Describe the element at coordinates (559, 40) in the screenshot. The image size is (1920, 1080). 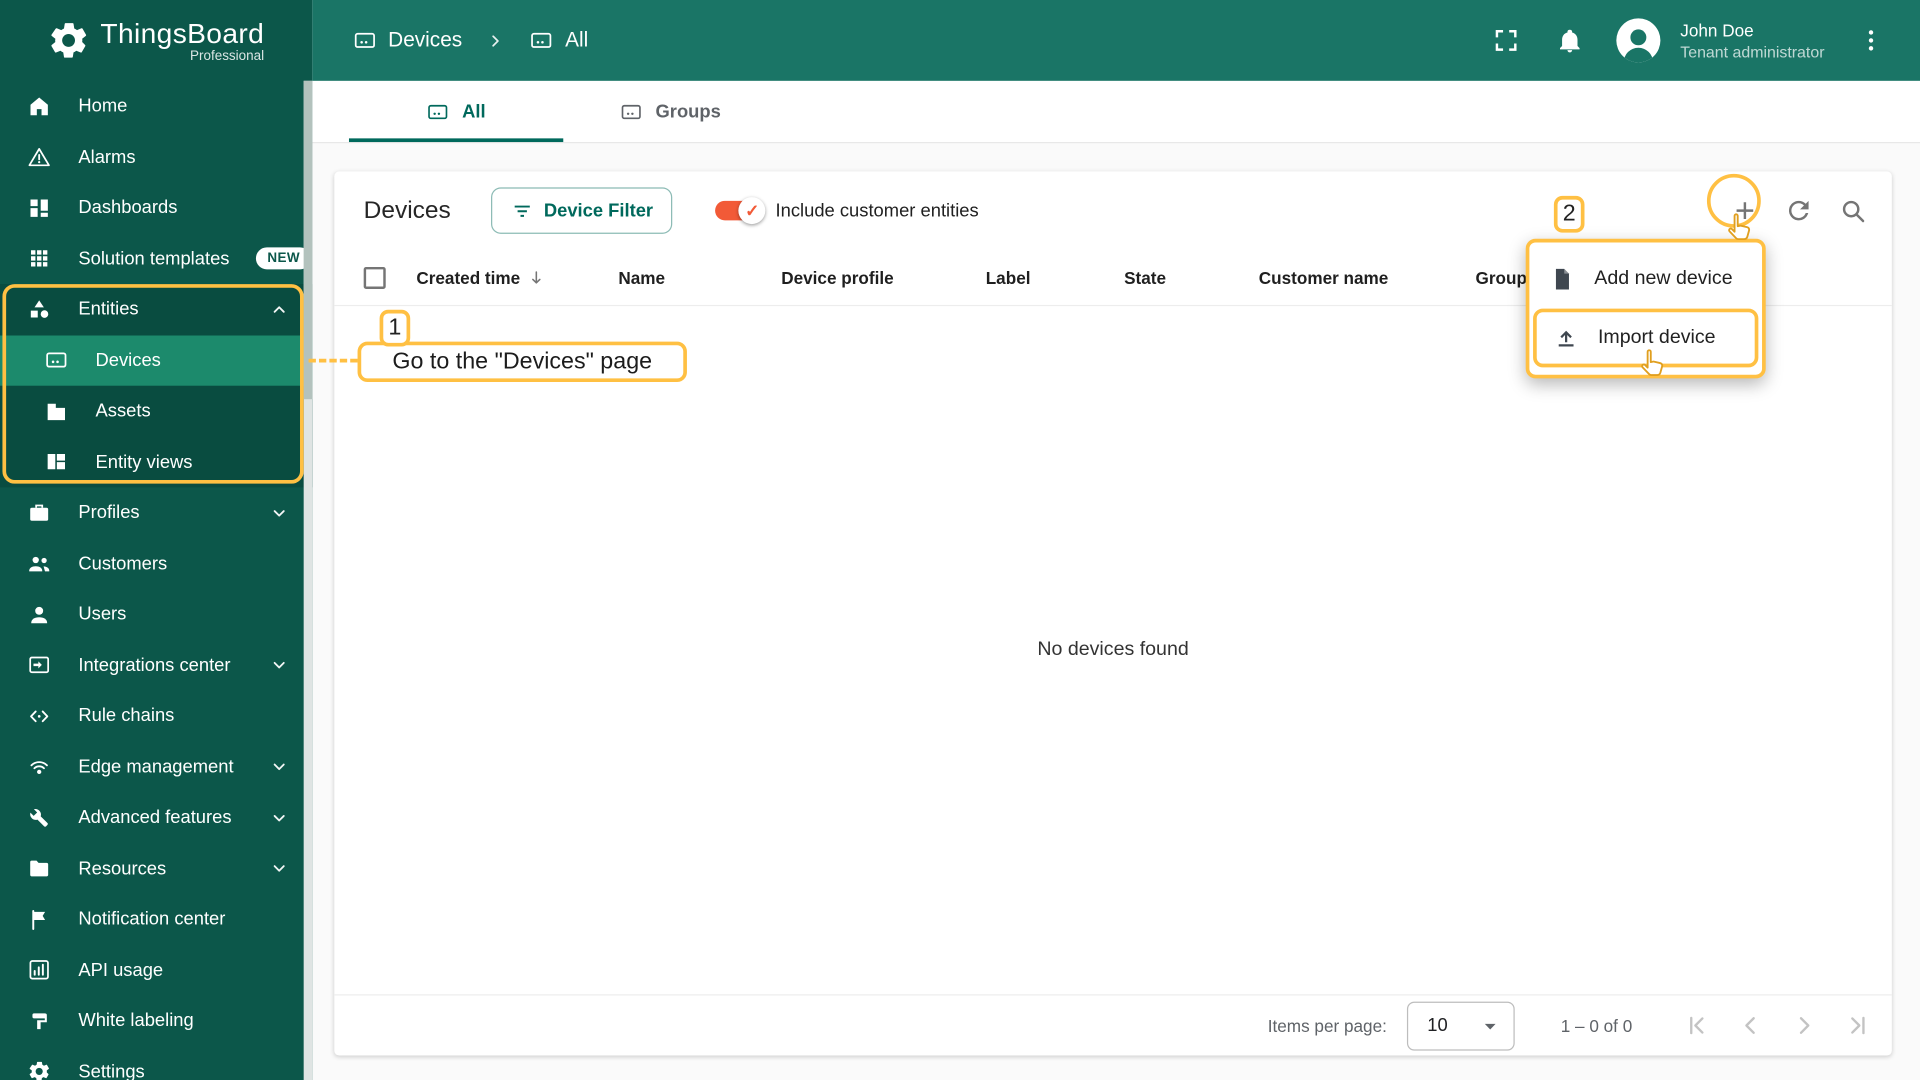
I see `breadcrumb-all: All` at that location.